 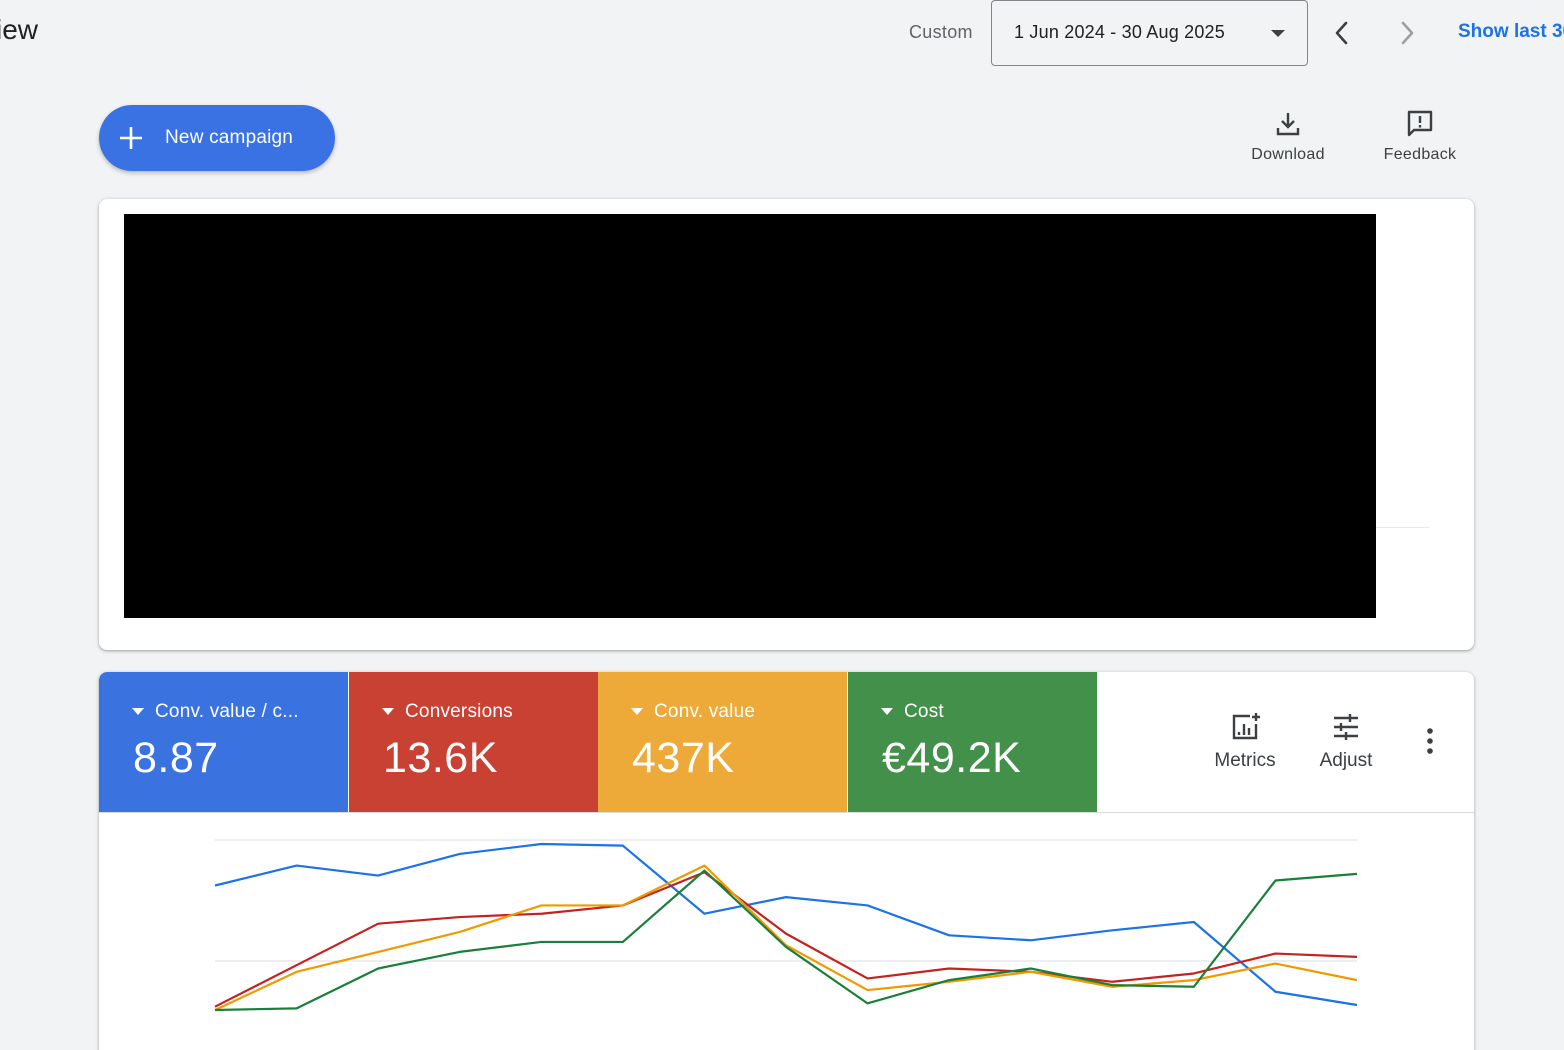 What do you see at coordinates (1119, 32) in the screenshot?
I see `date-range-value: 1 Jun 2024 - 30 Aug 2025` at bounding box center [1119, 32].